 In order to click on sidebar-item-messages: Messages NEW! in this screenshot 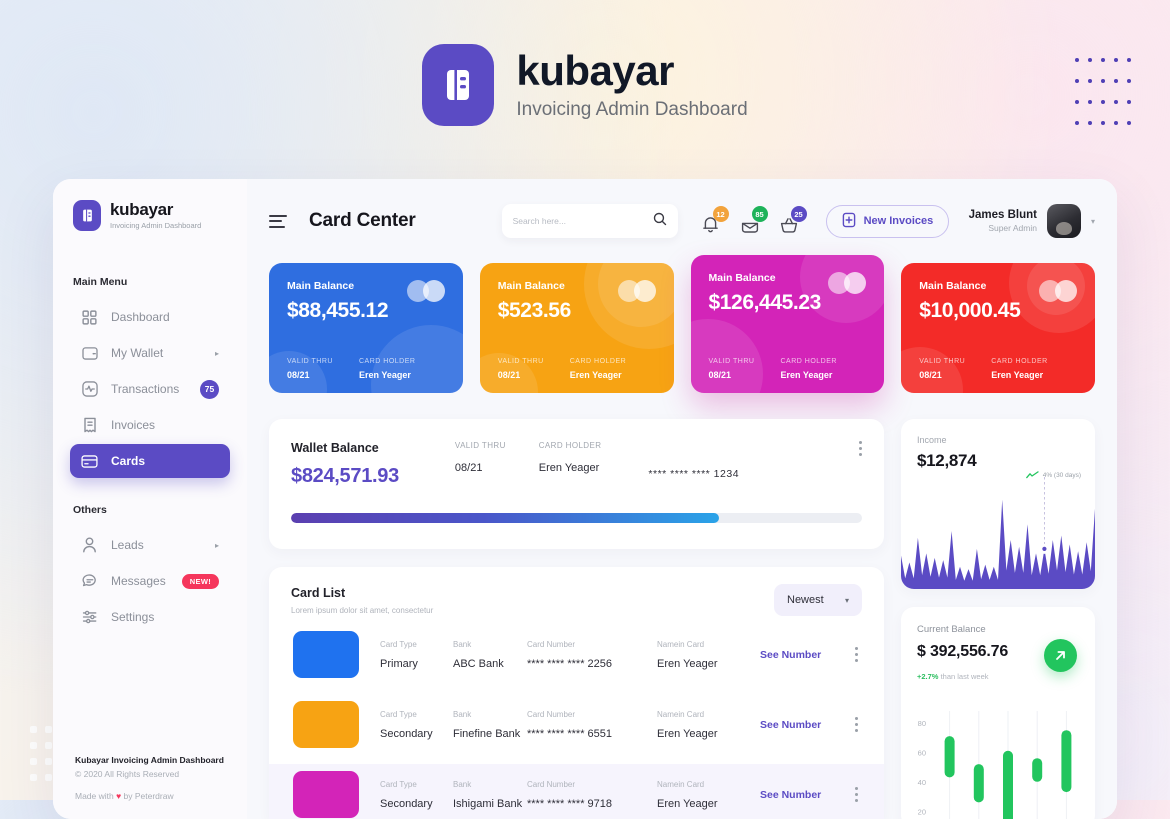, I will do `click(150, 581)`.